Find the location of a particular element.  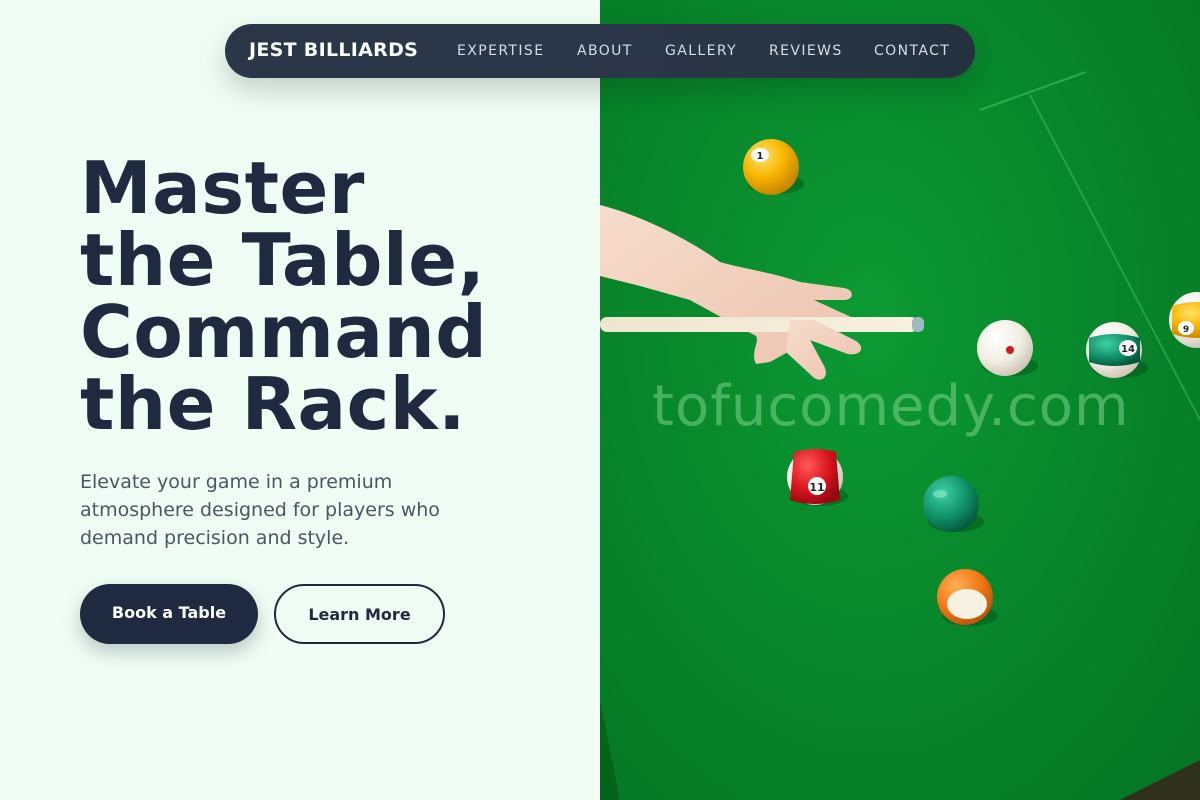

red-striped-ball: 11 is located at coordinates (815, 477).